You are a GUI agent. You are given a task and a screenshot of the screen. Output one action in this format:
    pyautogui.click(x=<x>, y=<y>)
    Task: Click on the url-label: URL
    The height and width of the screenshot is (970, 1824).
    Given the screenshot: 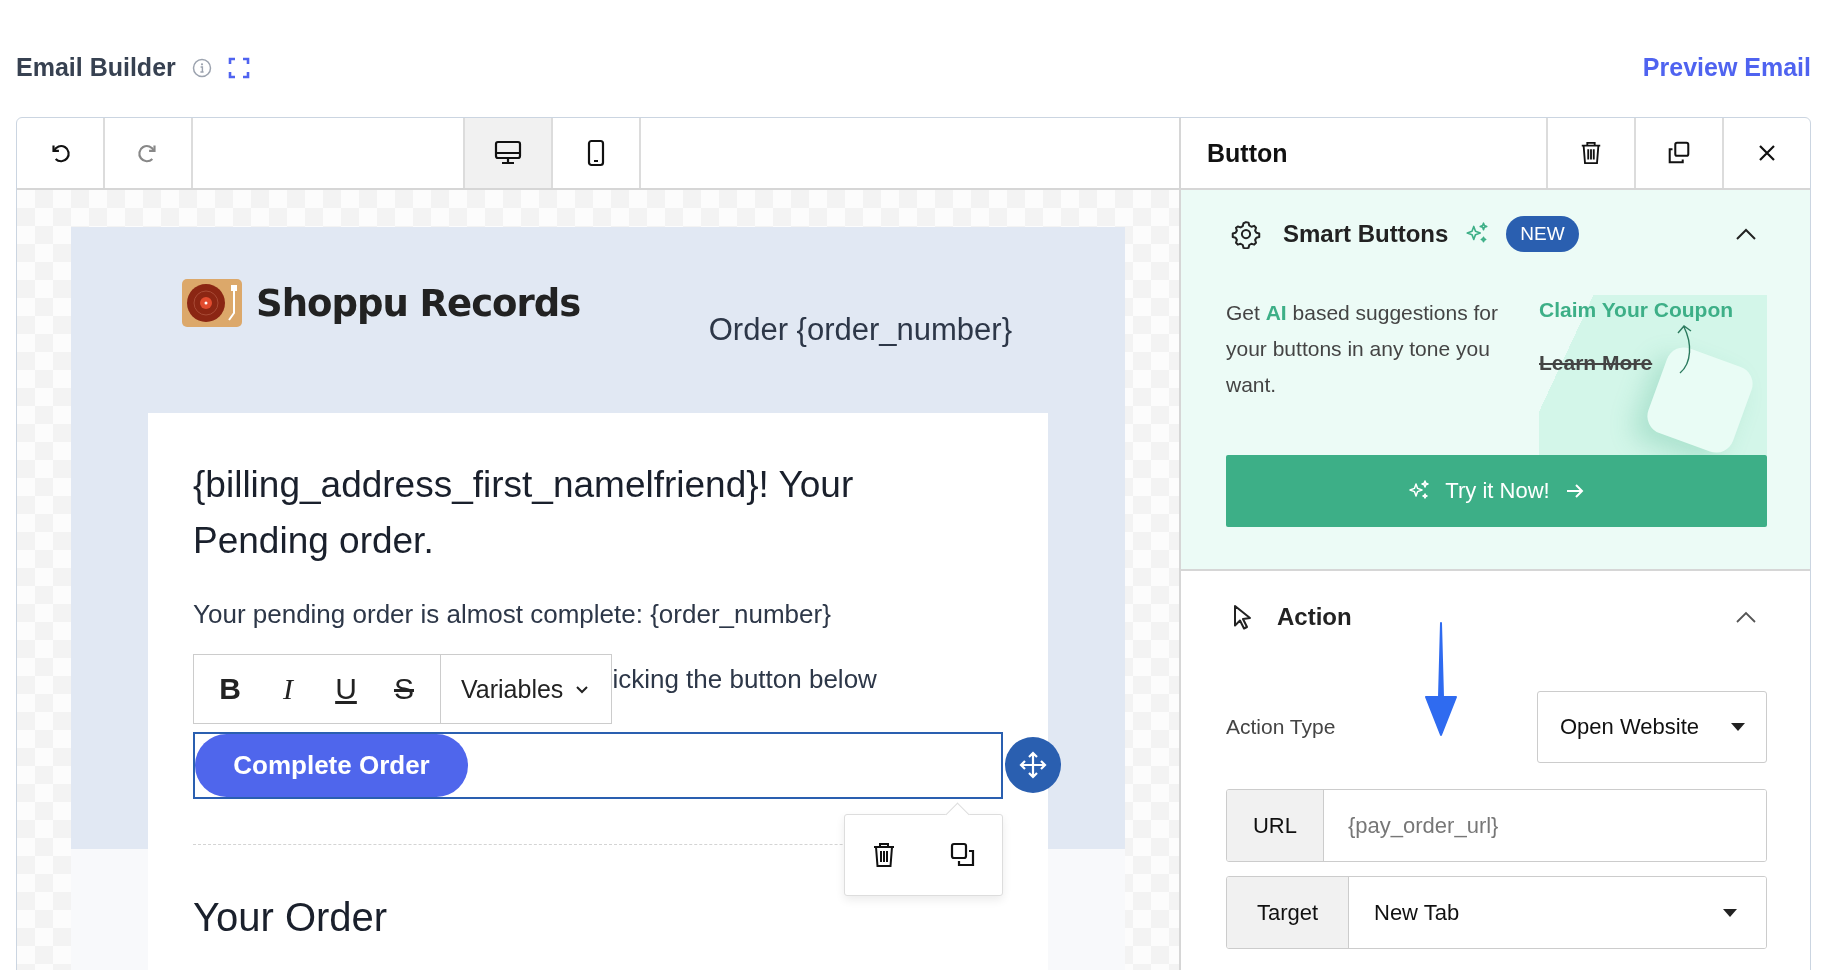 What is the action you would take?
    pyautogui.click(x=1275, y=825)
    